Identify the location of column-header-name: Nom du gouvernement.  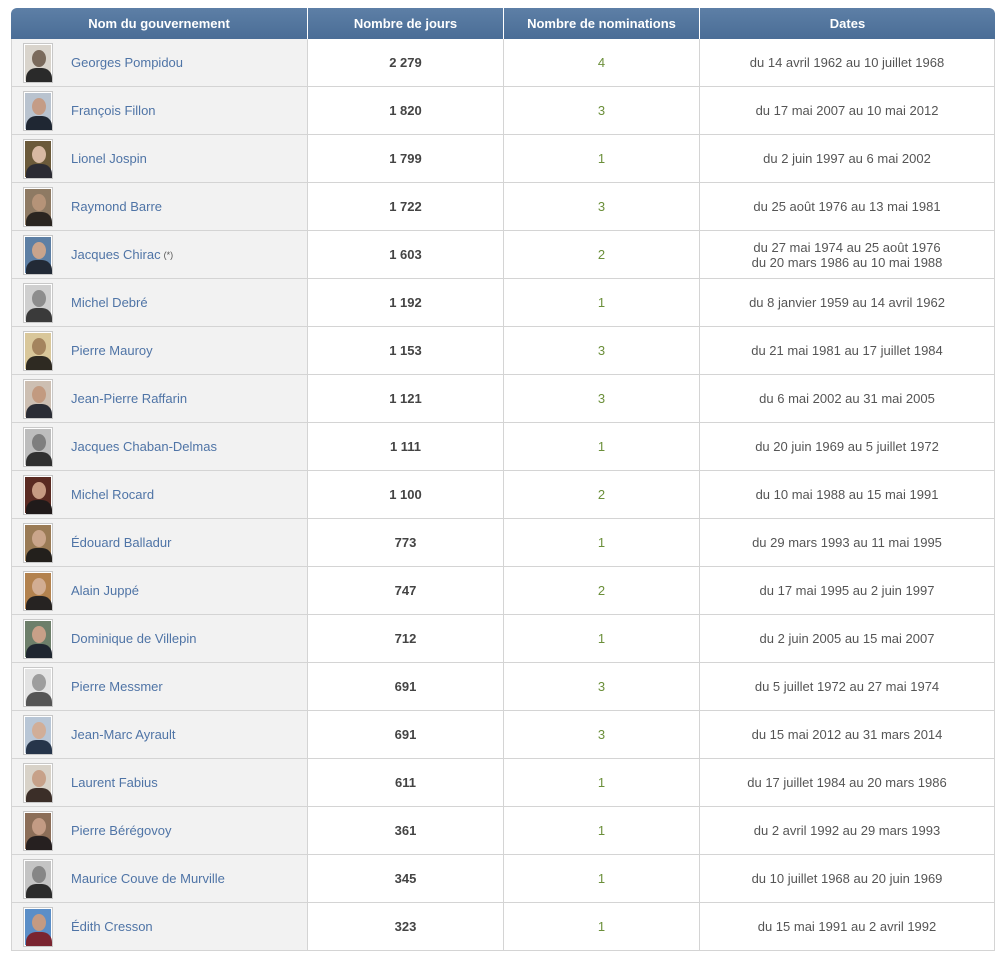
(159, 23).